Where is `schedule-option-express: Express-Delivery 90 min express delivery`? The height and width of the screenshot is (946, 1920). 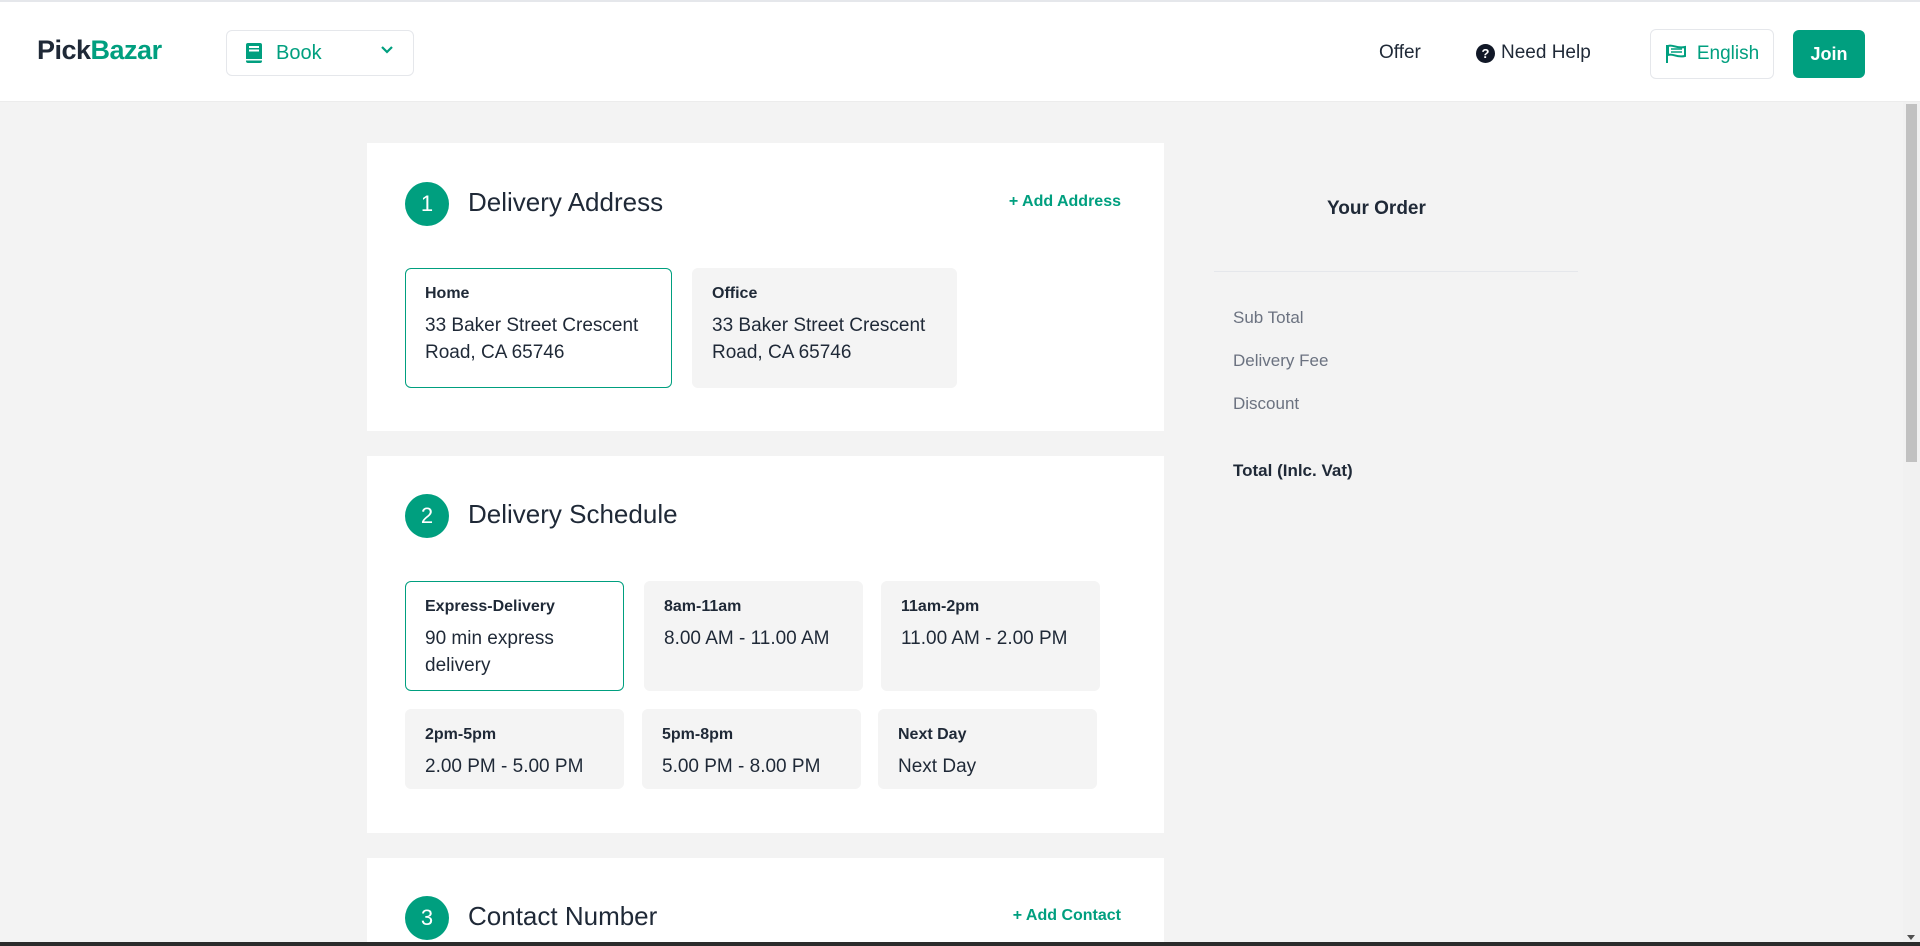
schedule-option-express: Express-Delivery 90 min express delivery is located at coordinates (514, 636).